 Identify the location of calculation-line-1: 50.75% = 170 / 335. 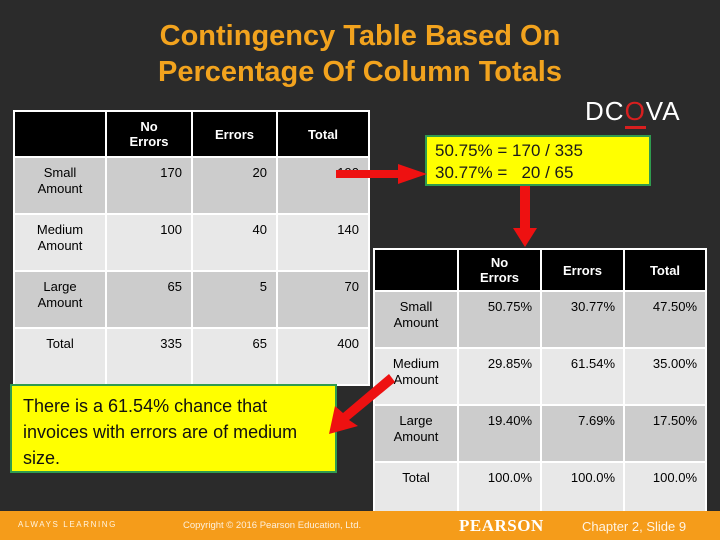
(509, 150).